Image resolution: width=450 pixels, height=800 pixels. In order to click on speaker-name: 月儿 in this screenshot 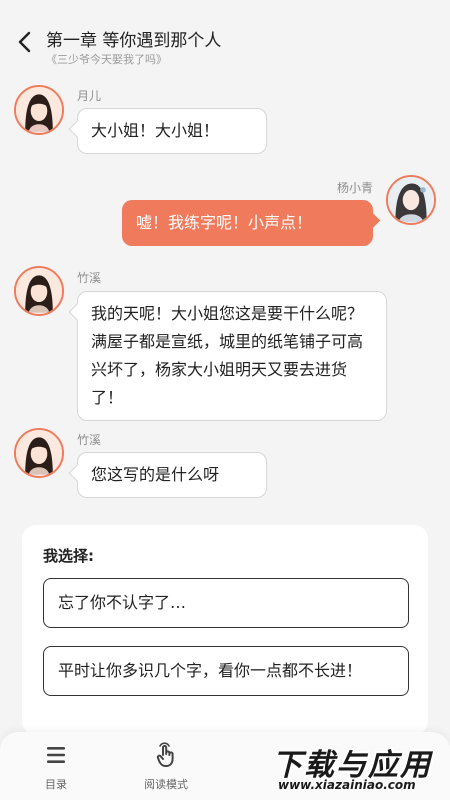, I will do `click(89, 96)`.